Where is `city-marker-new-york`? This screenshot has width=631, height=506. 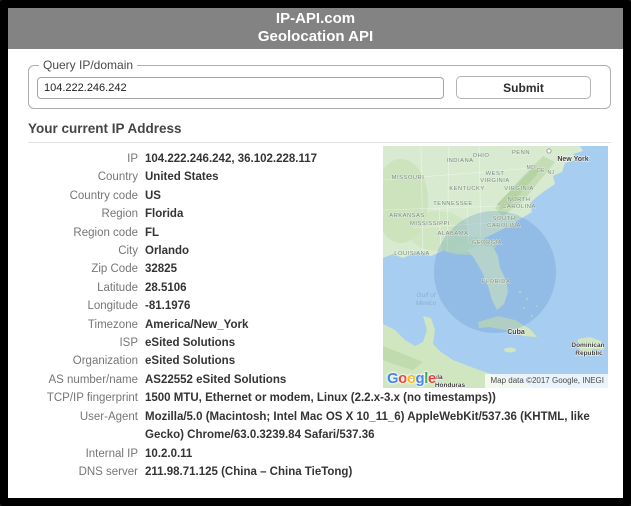
city-marker-new-york is located at coordinates (549, 151).